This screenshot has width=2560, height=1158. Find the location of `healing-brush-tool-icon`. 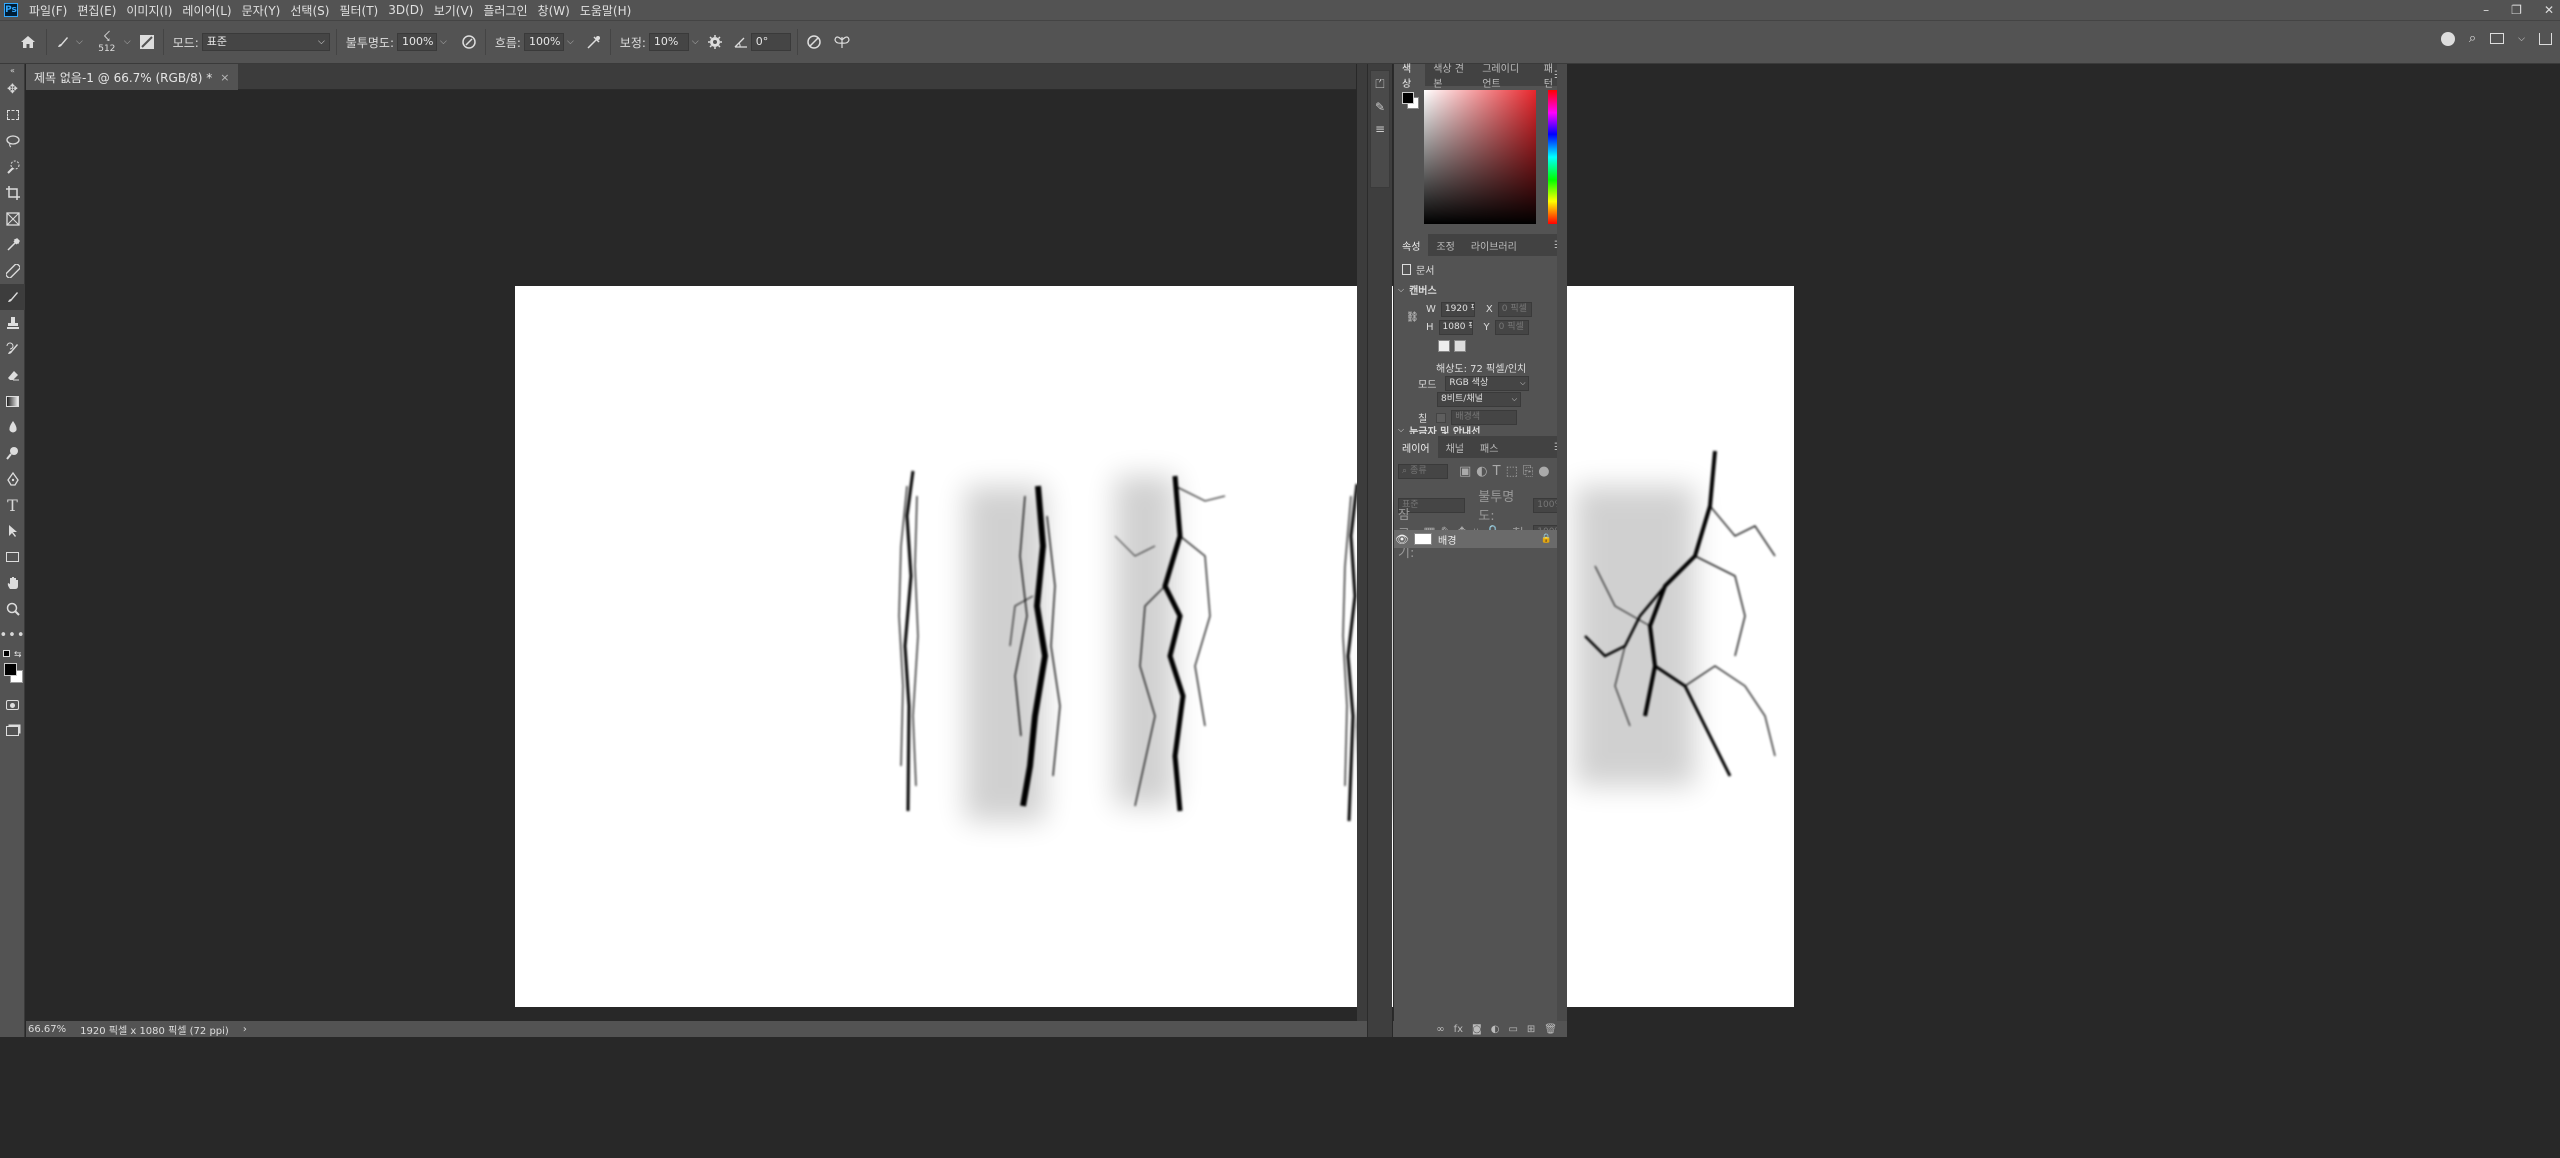

healing-brush-tool-icon is located at coordinates (12, 271).